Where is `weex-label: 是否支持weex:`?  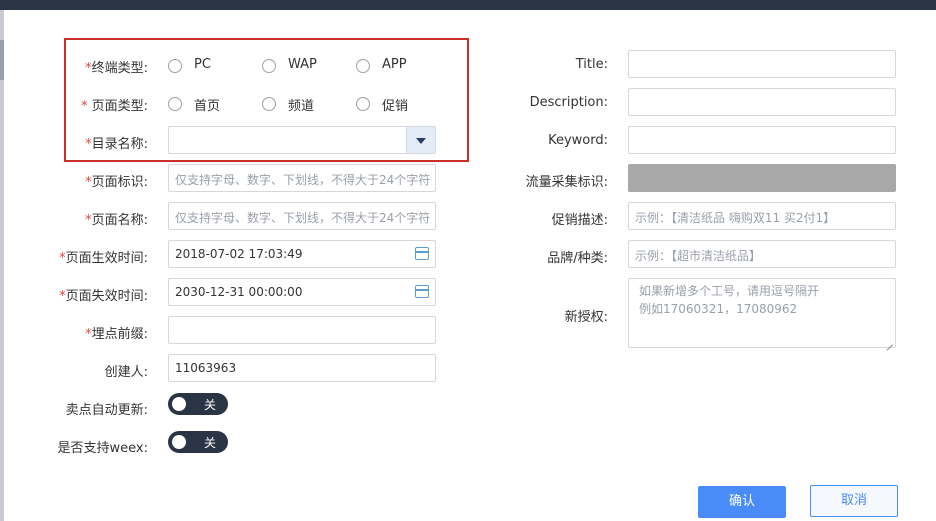 weex-label: 是否支持weex: is located at coordinates (102, 448).